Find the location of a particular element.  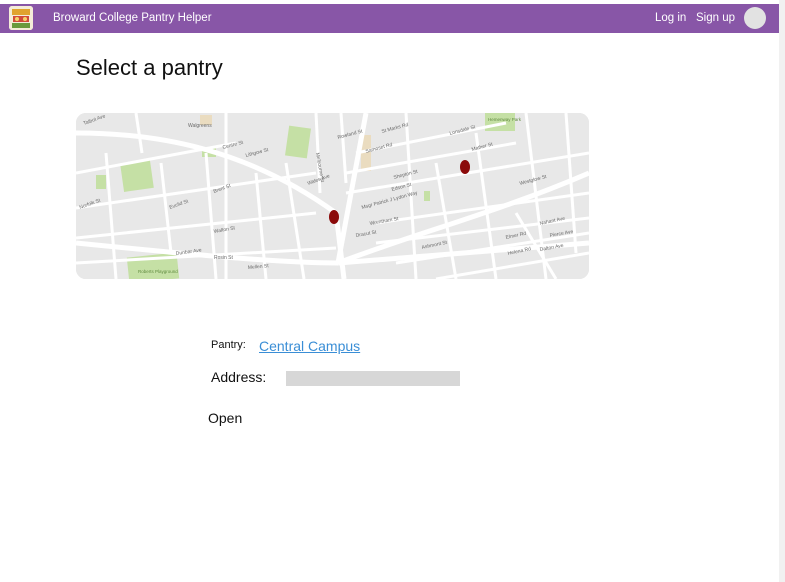

pantry-status: Open is located at coordinates (225, 418).